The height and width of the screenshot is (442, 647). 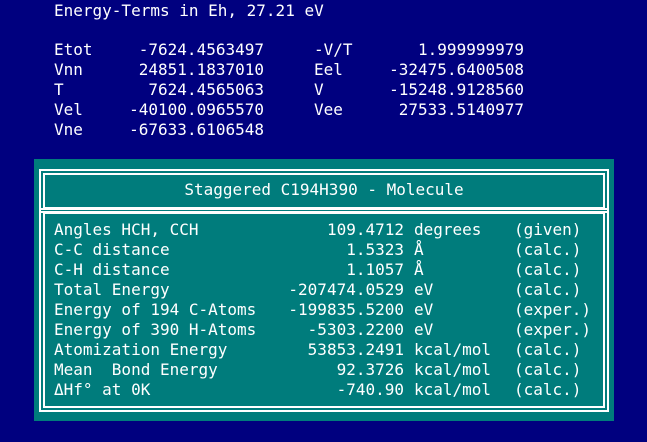 I want to click on row-value: -207474.0529, so click(x=346, y=289).